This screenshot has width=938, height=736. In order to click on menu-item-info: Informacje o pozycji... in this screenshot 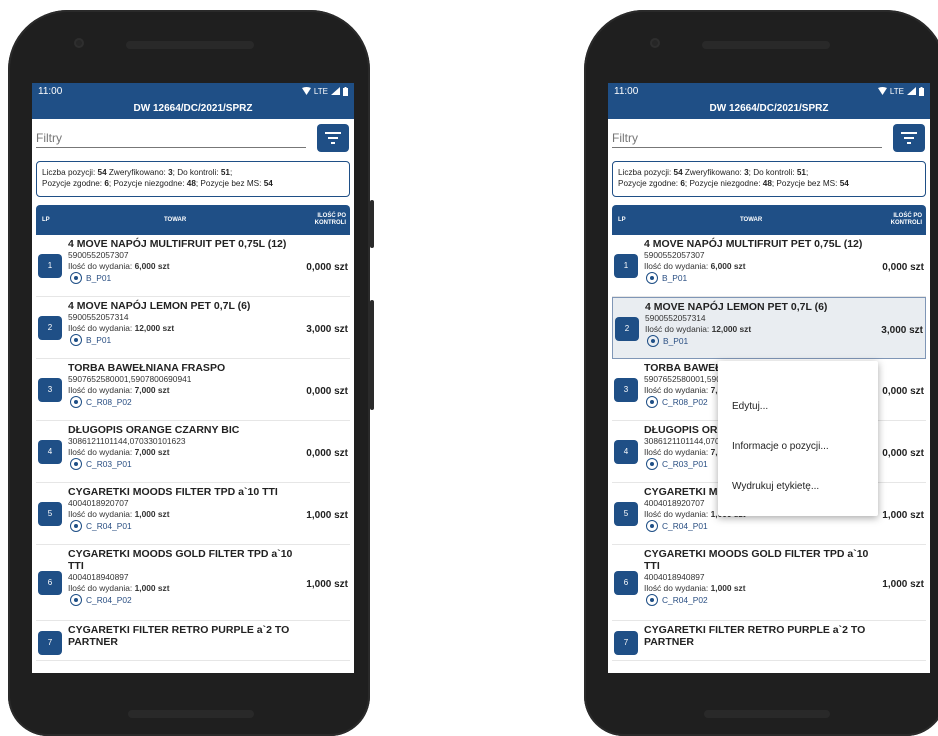, I will do `click(780, 446)`.